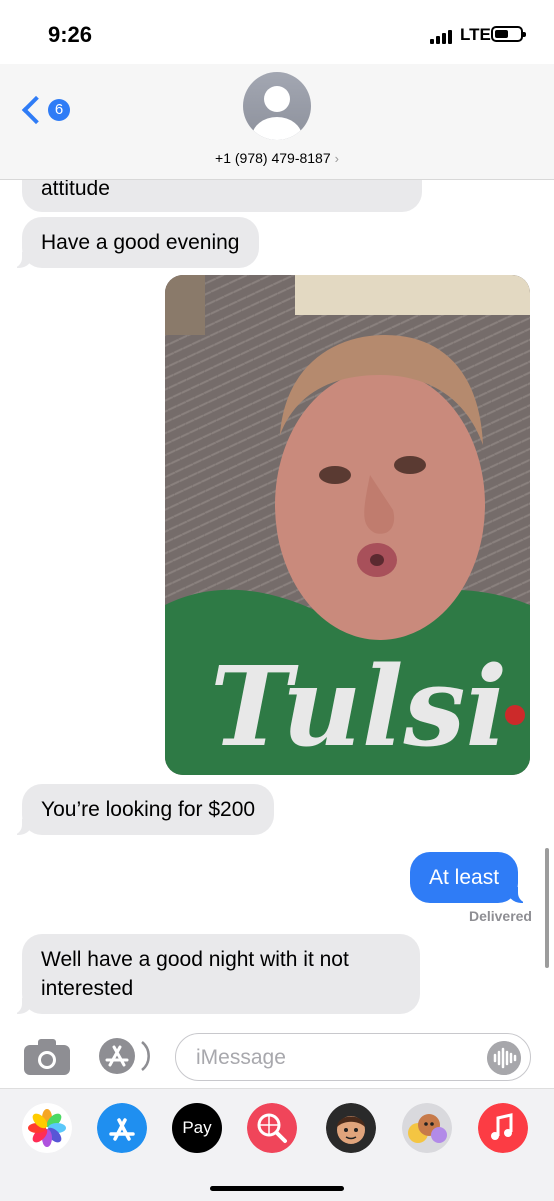 The width and height of the screenshot is (554, 1201). Describe the element at coordinates (500, 916) in the screenshot. I see `delivery-status: Delivered` at that location.